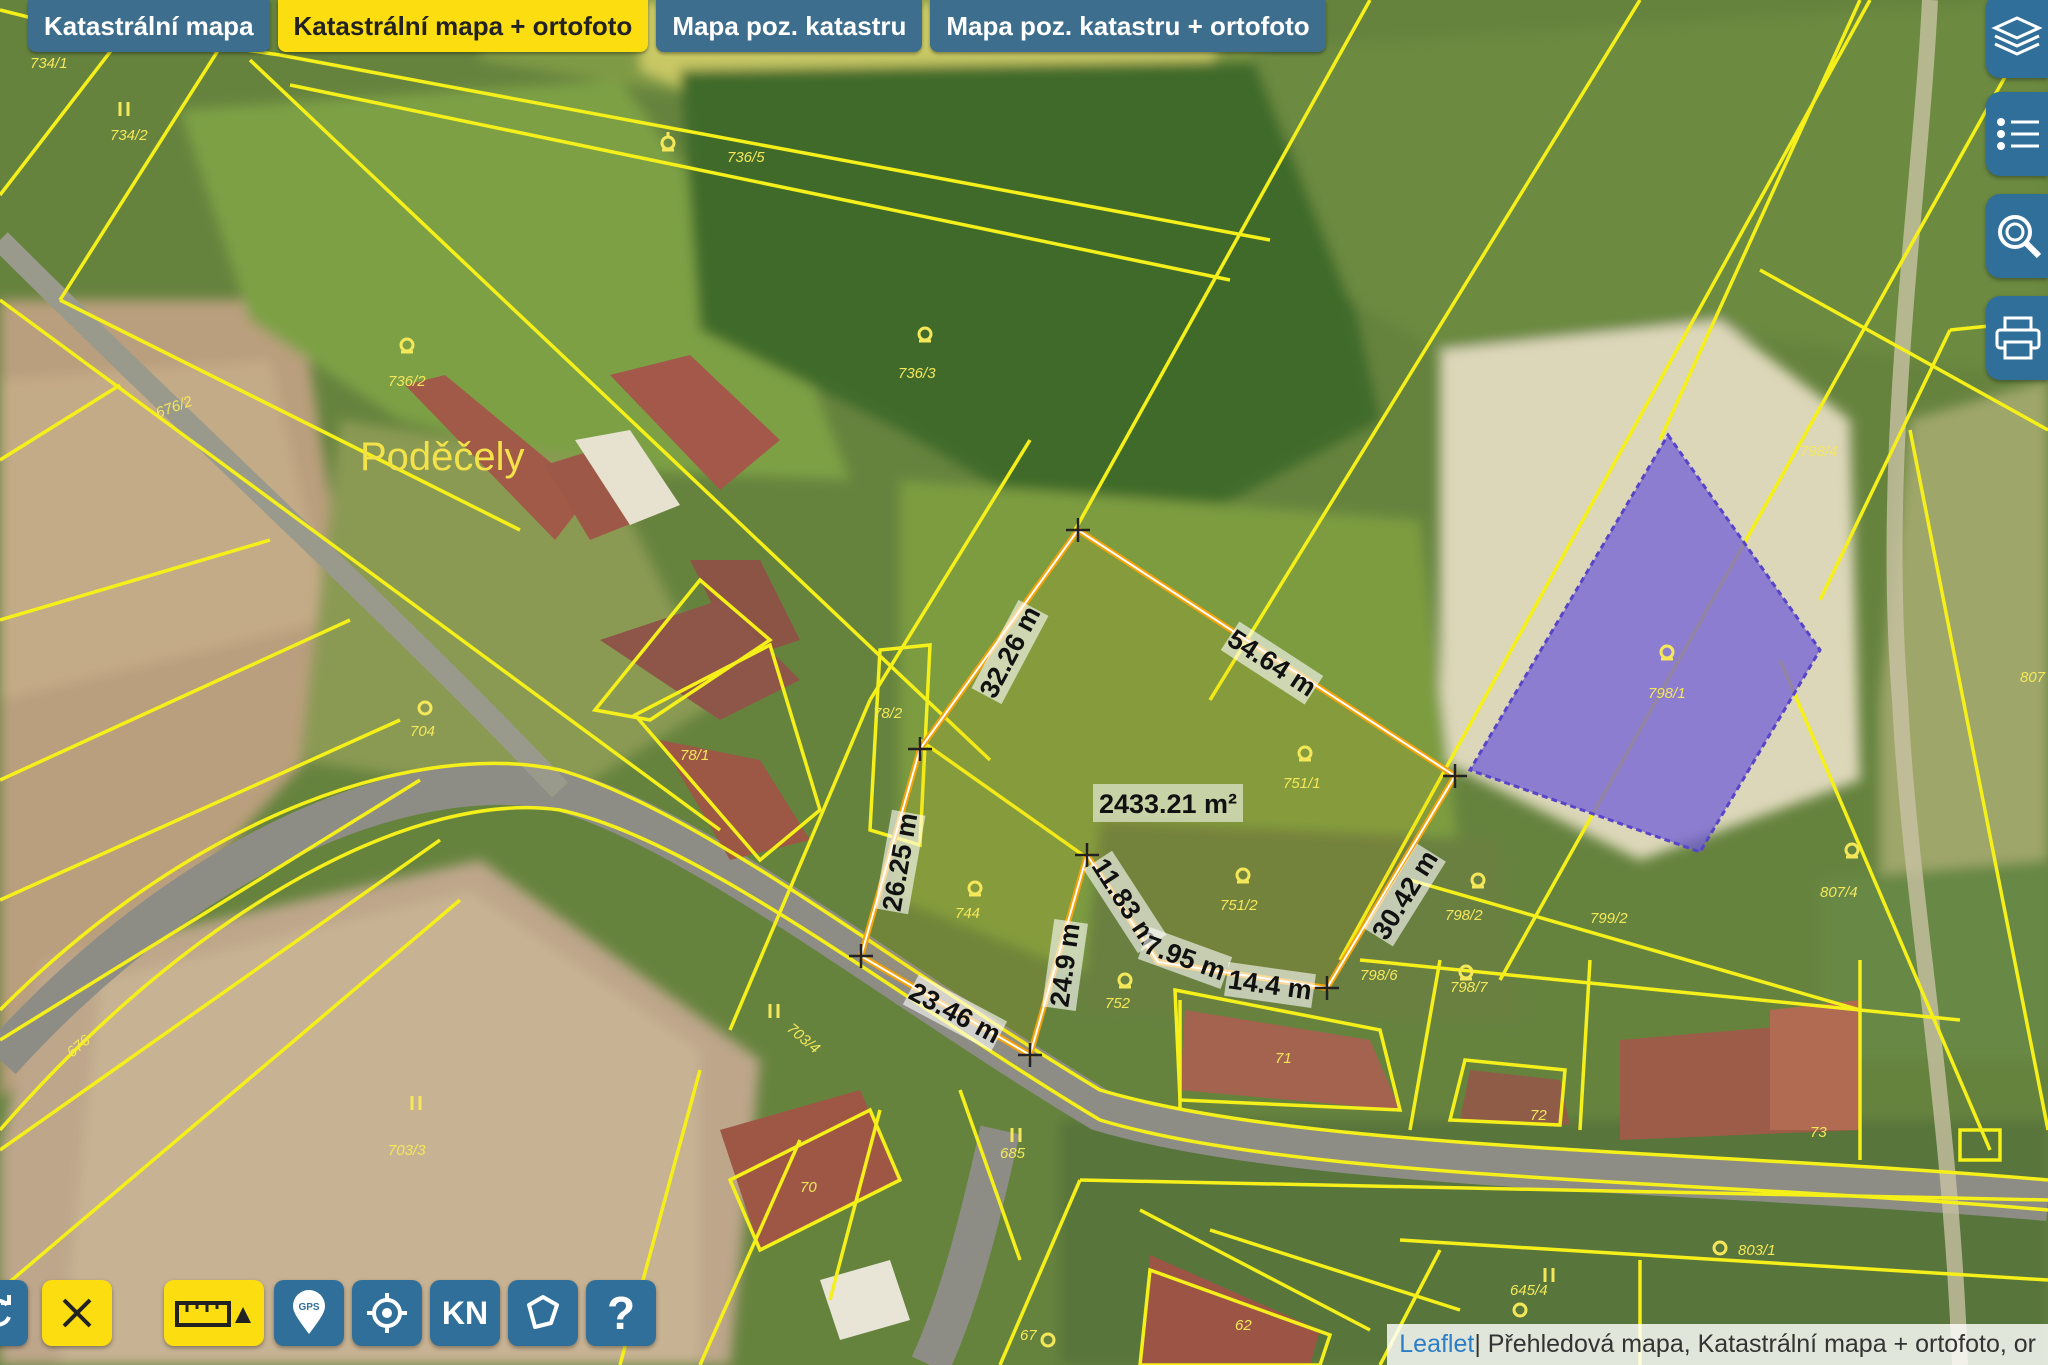 The image size is (2048, 1365). What do you see at coordinates (129, 135) in the screenshot?
I see `parcel-label: 734/2` at bounding box center [129, 135].